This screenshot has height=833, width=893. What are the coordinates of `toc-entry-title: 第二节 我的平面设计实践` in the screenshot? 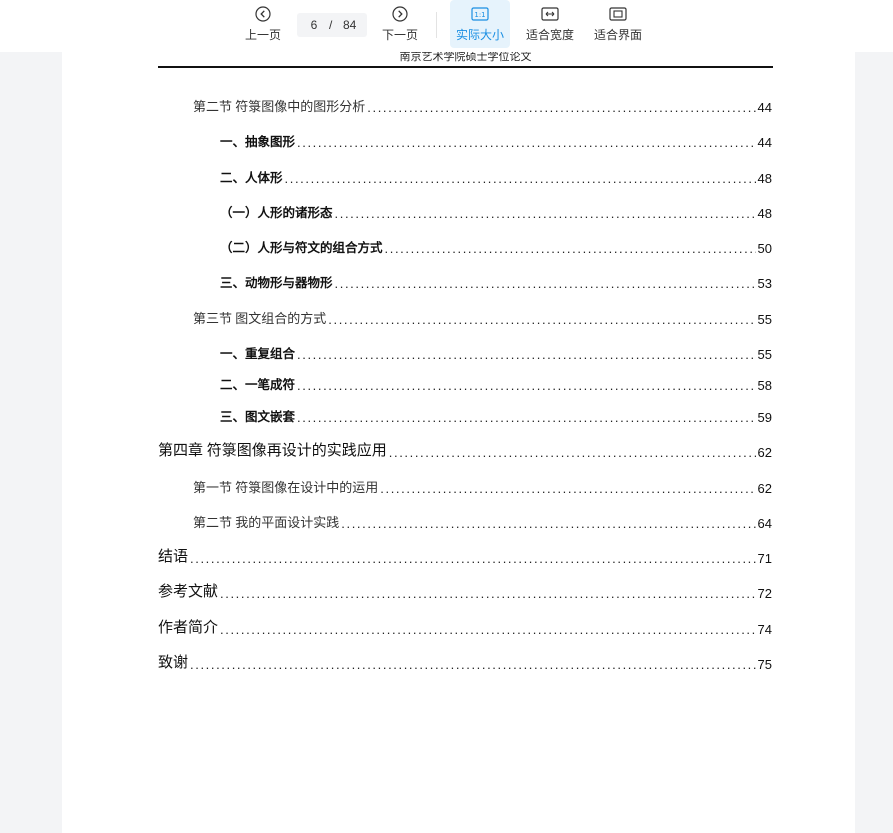 It's located at (266, 522).